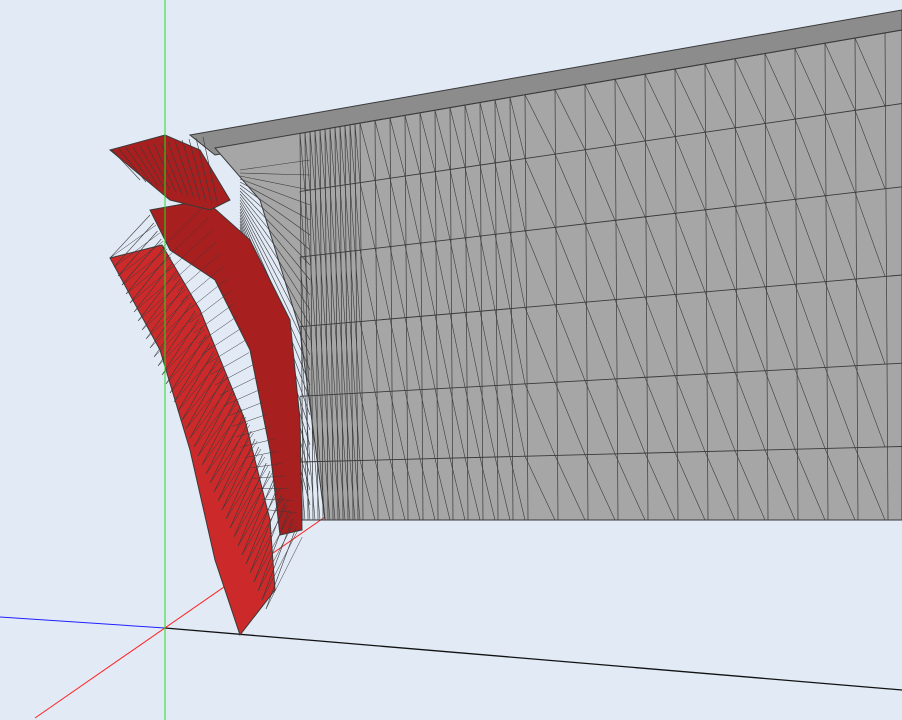 The height and width of the screenshot is (720, 902). I want to click on z-axis-line, so click(83, 622).